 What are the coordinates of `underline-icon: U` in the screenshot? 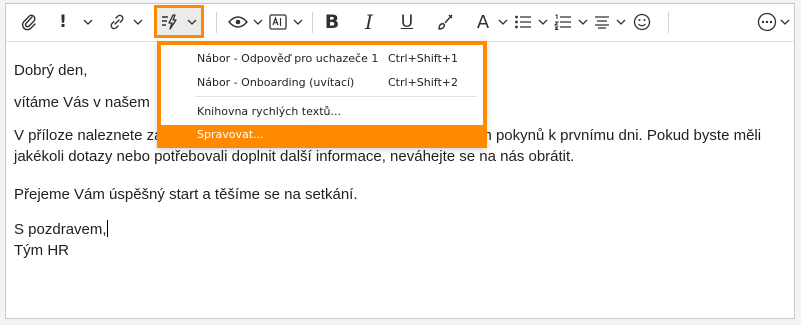 It's located at (407, 22).